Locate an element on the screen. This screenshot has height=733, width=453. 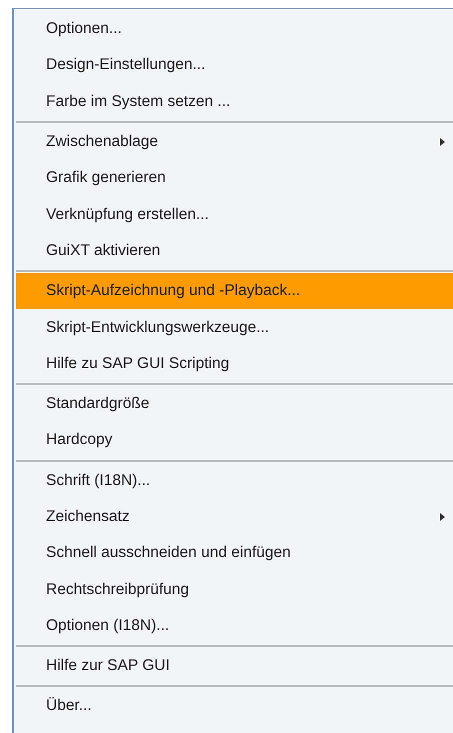
menu-item: GuiXT aktivieren is located at coordinates (234, 251).